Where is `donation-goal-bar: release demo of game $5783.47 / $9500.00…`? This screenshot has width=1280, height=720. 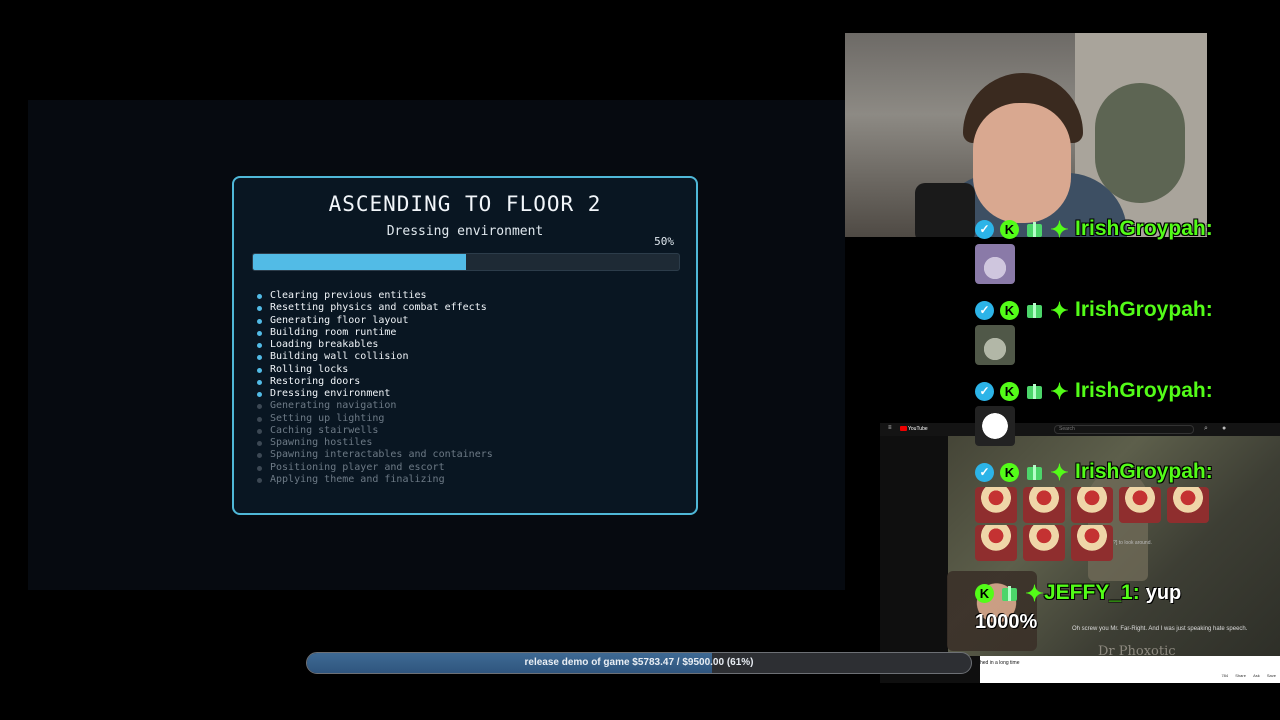 donation-goal-bar: release demo of game $5783.47 / $9500.00… is located at coordinates (639, 663).